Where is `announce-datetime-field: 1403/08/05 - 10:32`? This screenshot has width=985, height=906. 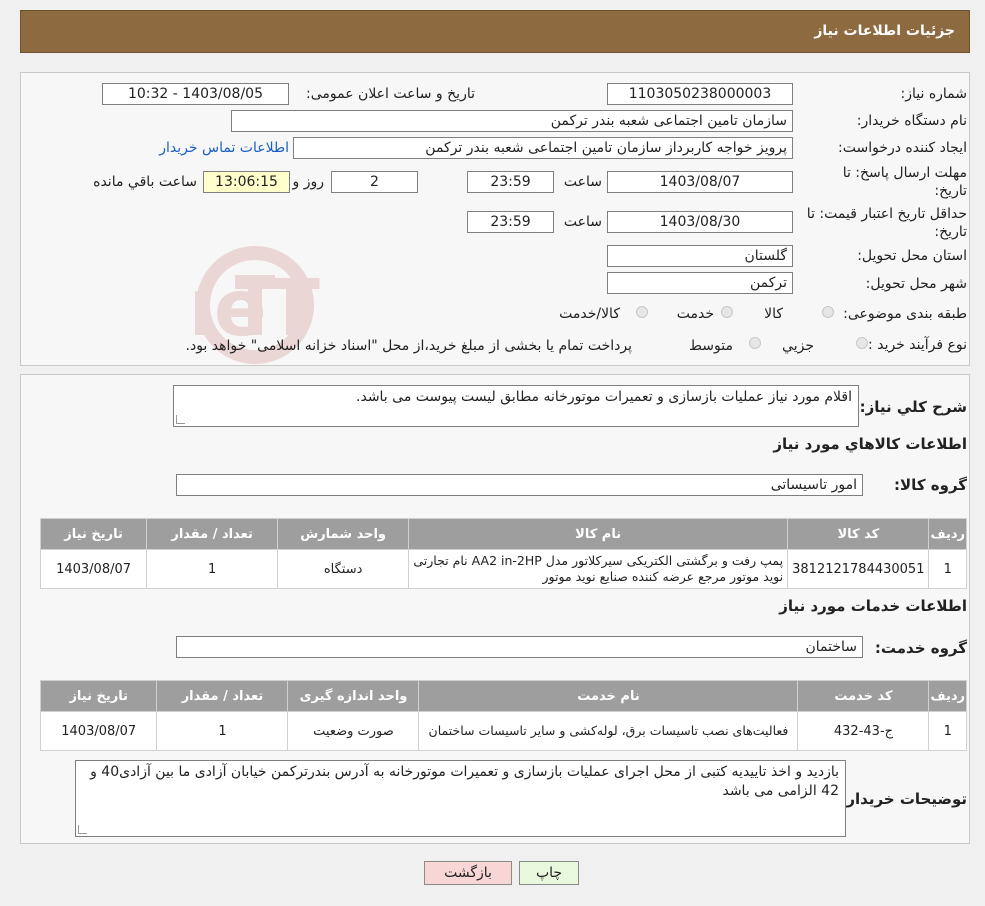
announce-datetime-field: 1403/08/05 - 10:32 is located at coordinates (195, 94).